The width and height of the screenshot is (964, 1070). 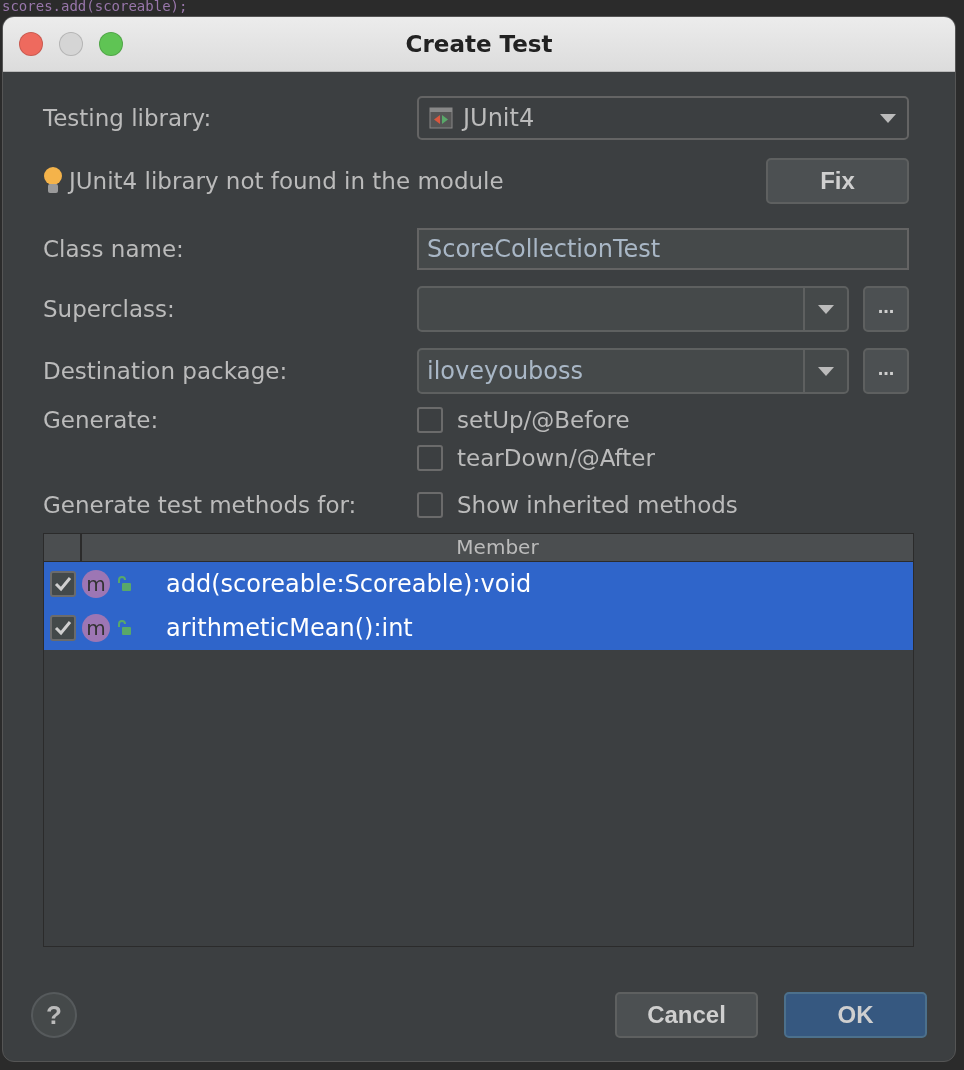 I want to click on cancel-button: Cancel, so click(x=686, y=1015).